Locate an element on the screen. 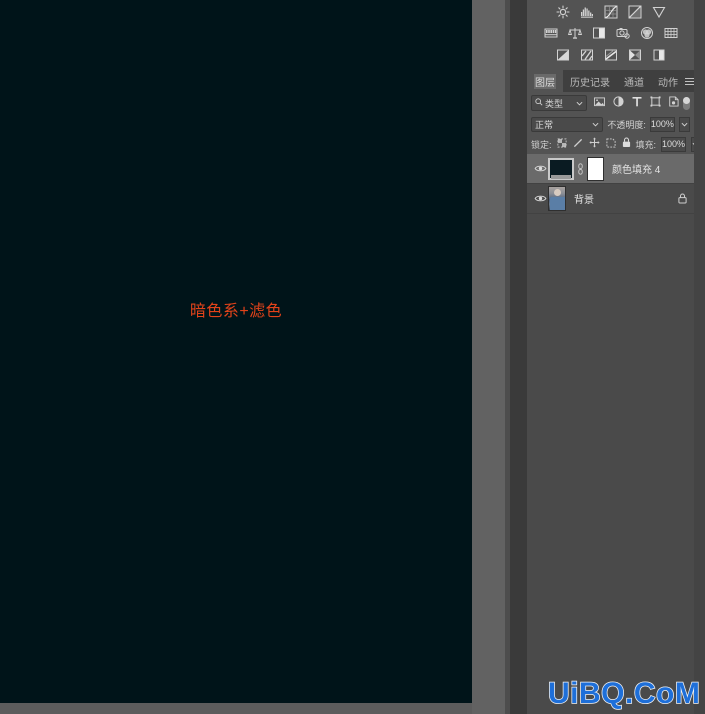 This screenshot has width=705, height=714. filter-type-text-icon is located at coordinates (637, 103).